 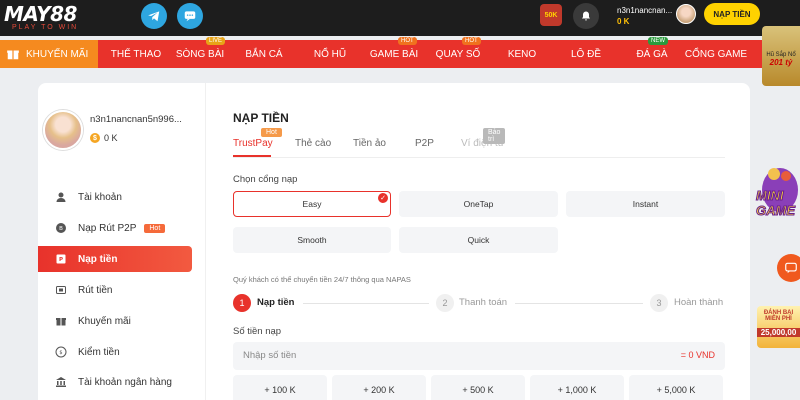 What do you see at coordinates (781, 56) in the screenshot?
I see `jackpot-promo: Hũ Sắp Nổ 201 tỷ` at bounding box center [781, 56].